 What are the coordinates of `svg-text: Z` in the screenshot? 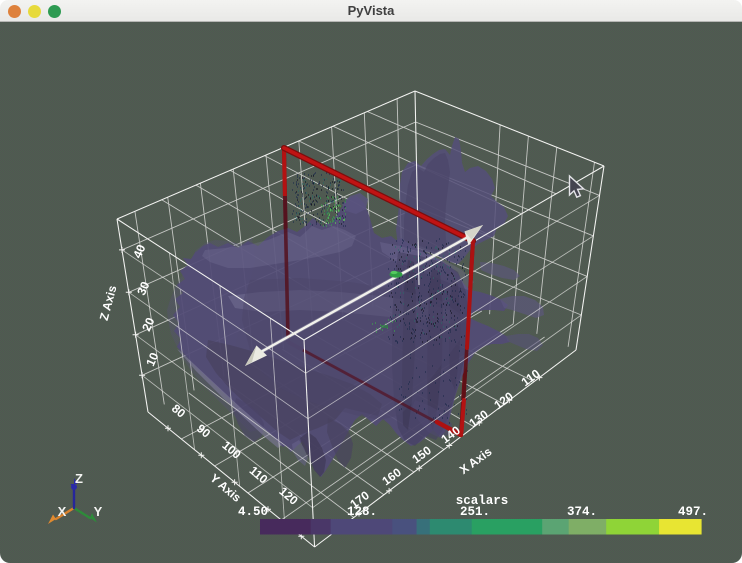 It's located at (79, 478).